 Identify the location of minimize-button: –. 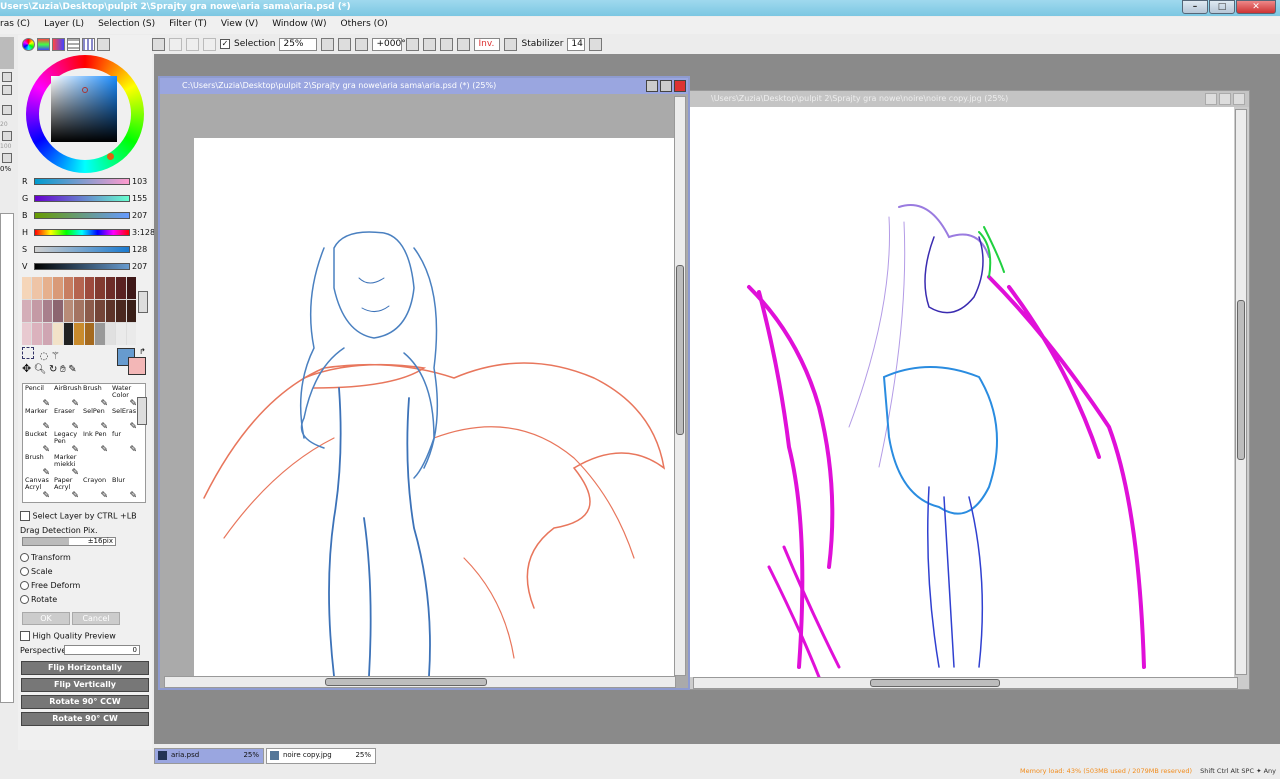
(1195, 7).